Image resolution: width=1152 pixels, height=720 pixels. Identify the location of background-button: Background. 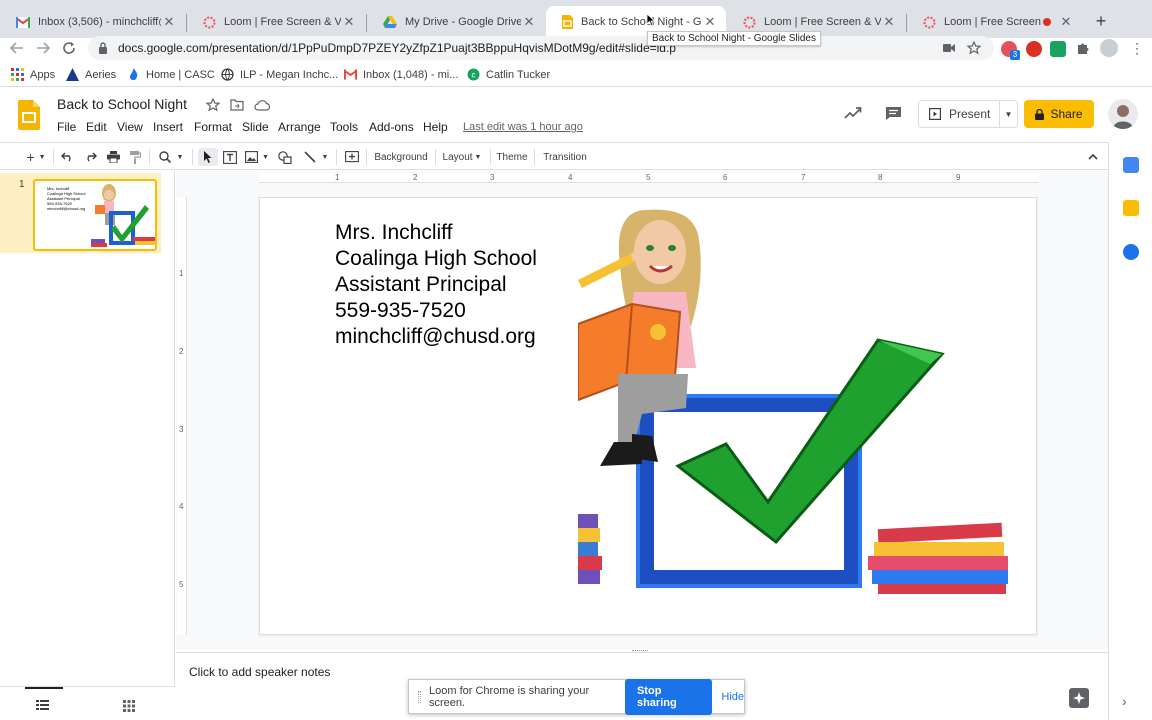
(401, 157).